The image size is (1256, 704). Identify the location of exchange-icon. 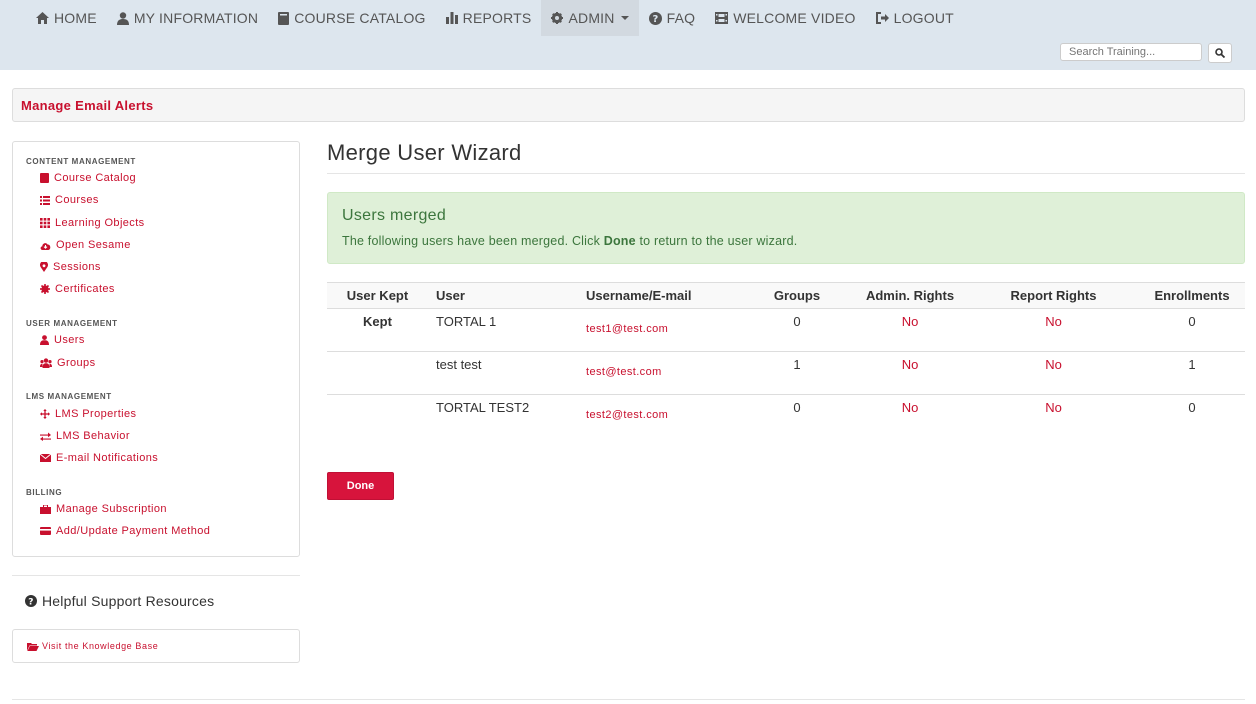
(45, 436).